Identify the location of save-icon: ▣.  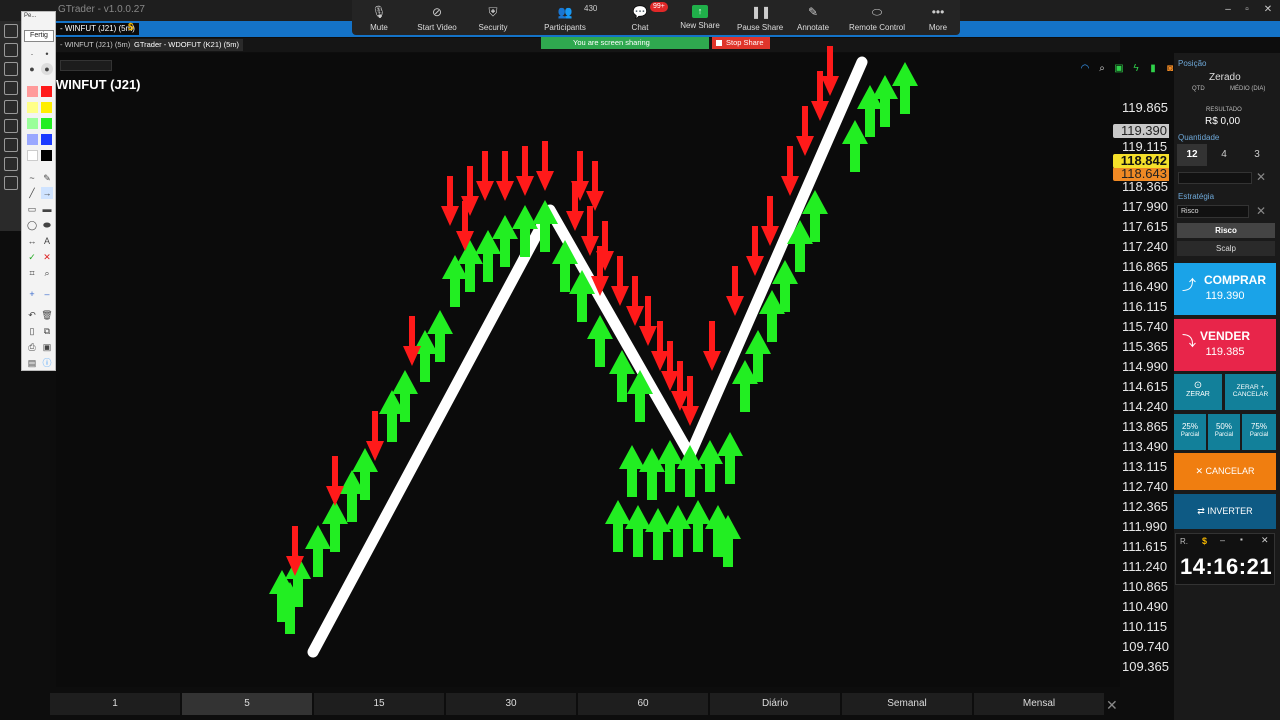
(47, 347).